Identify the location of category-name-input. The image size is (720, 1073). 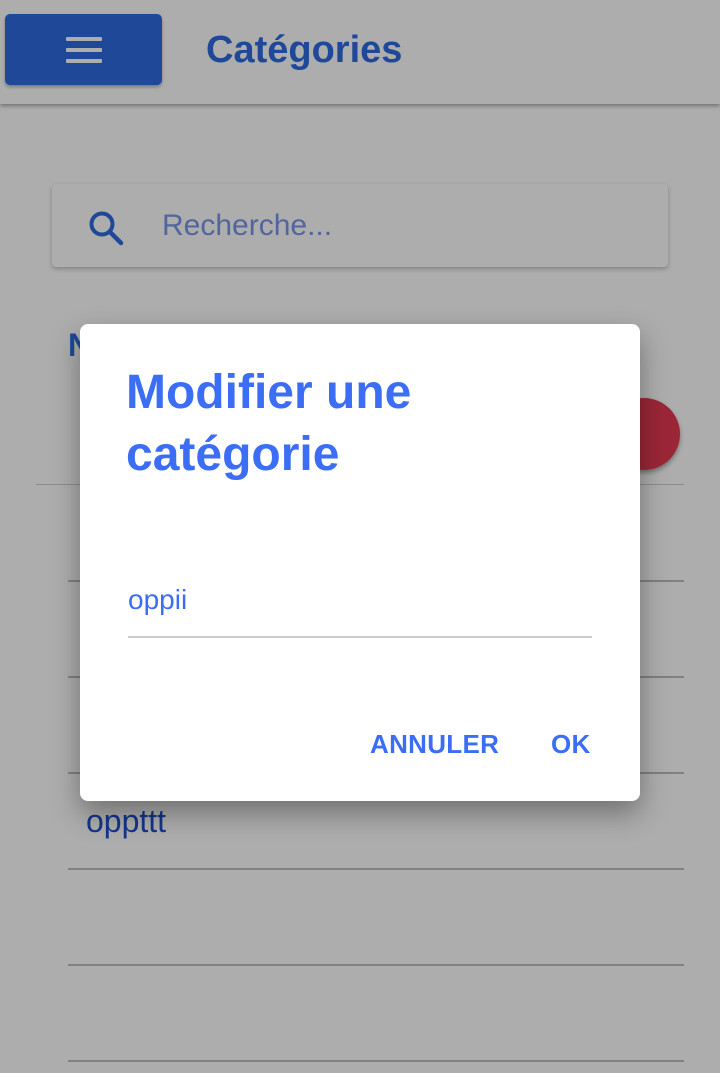
(360, 600).